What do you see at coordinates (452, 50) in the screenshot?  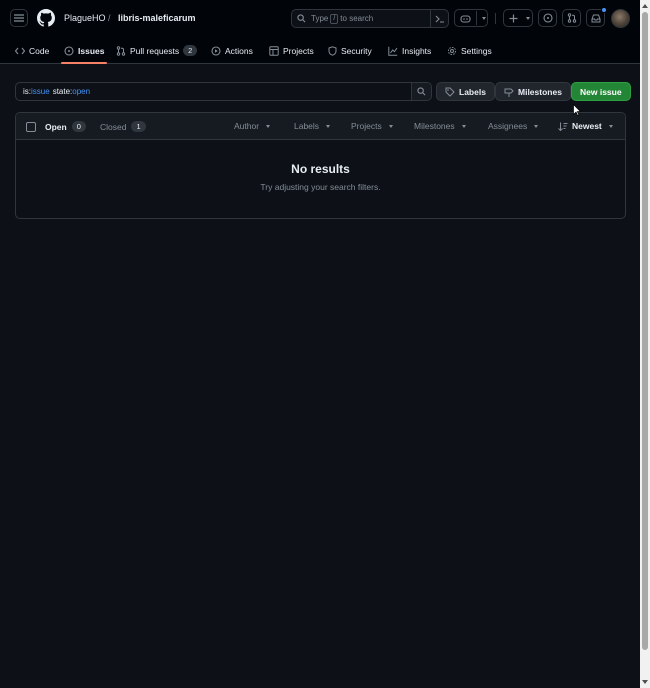 I see `gear-icon` at bounding box center [452, 50].